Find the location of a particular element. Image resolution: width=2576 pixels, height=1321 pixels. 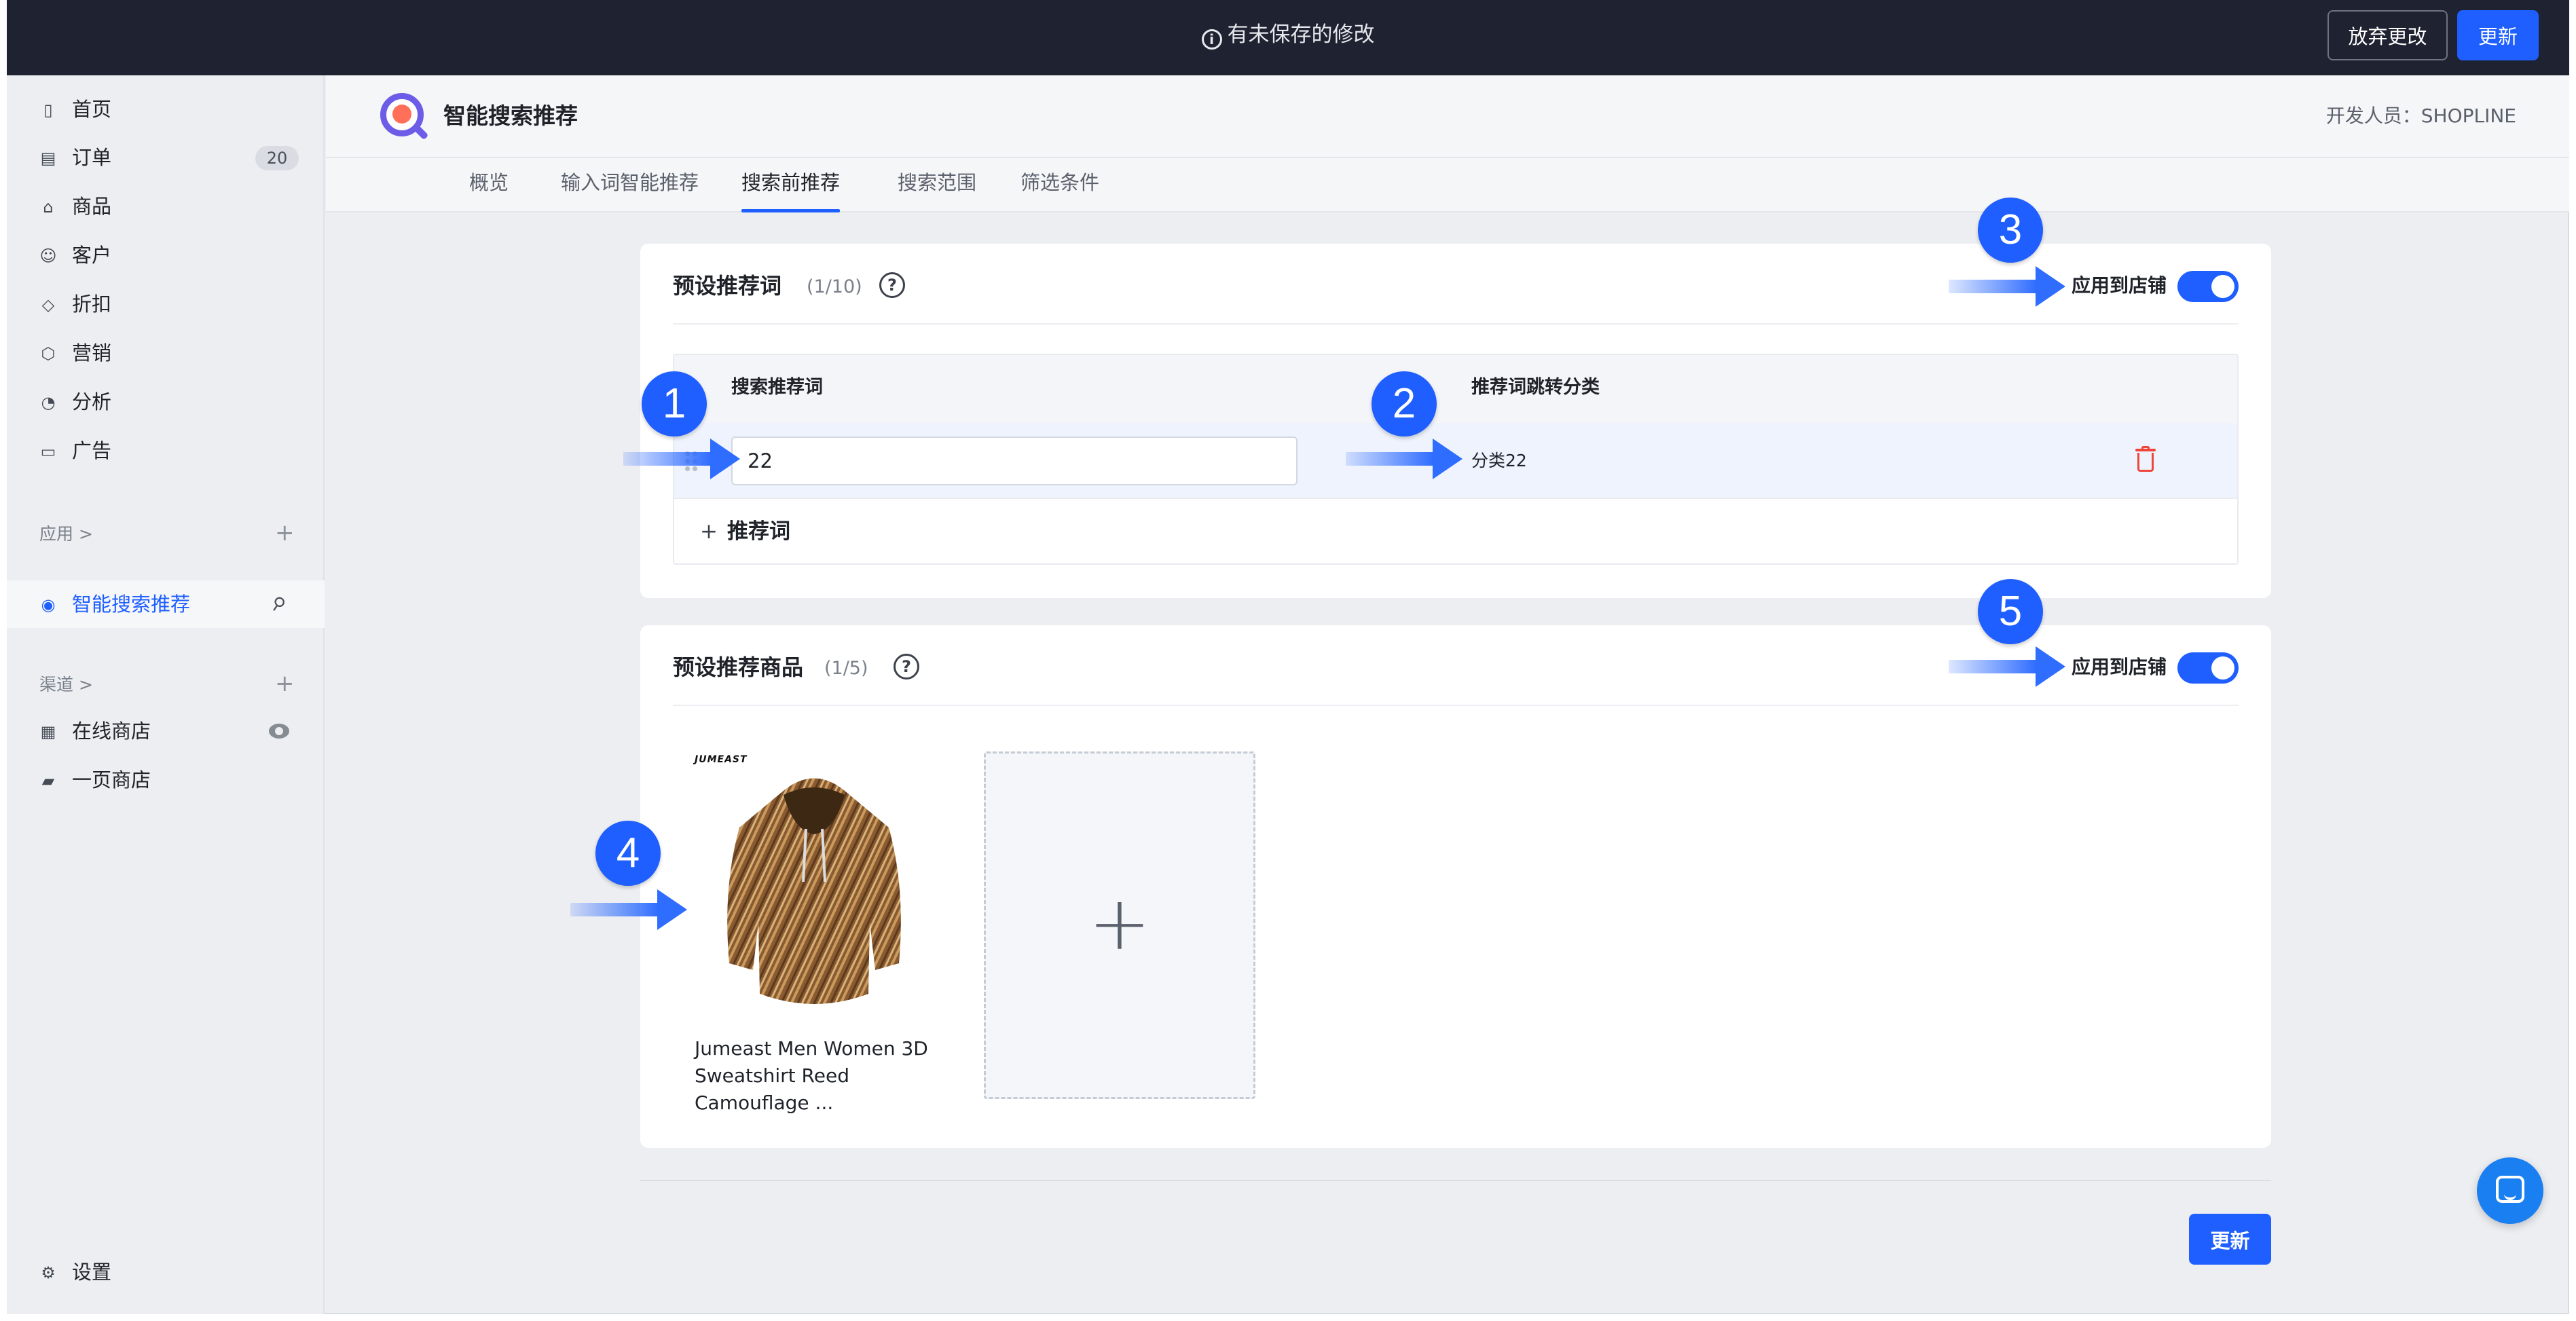

tab-pre-search-recommend: 搜索前推荐 is located at coordinates (791, 190).